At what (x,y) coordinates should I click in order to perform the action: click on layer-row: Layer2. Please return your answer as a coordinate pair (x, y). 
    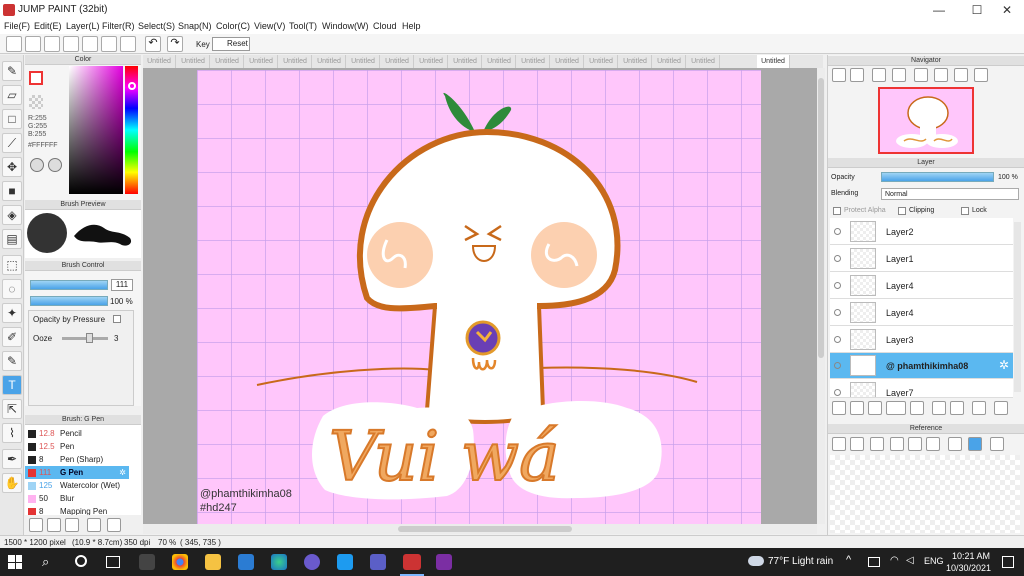
    Looking at the image, I should click on (921, 232).